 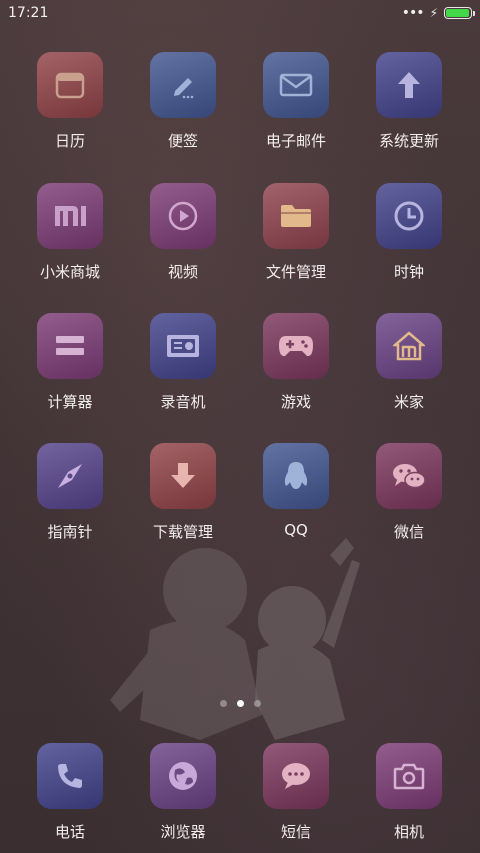 I want to click on app-recorder: 录音机, so click(x=186, y=368).